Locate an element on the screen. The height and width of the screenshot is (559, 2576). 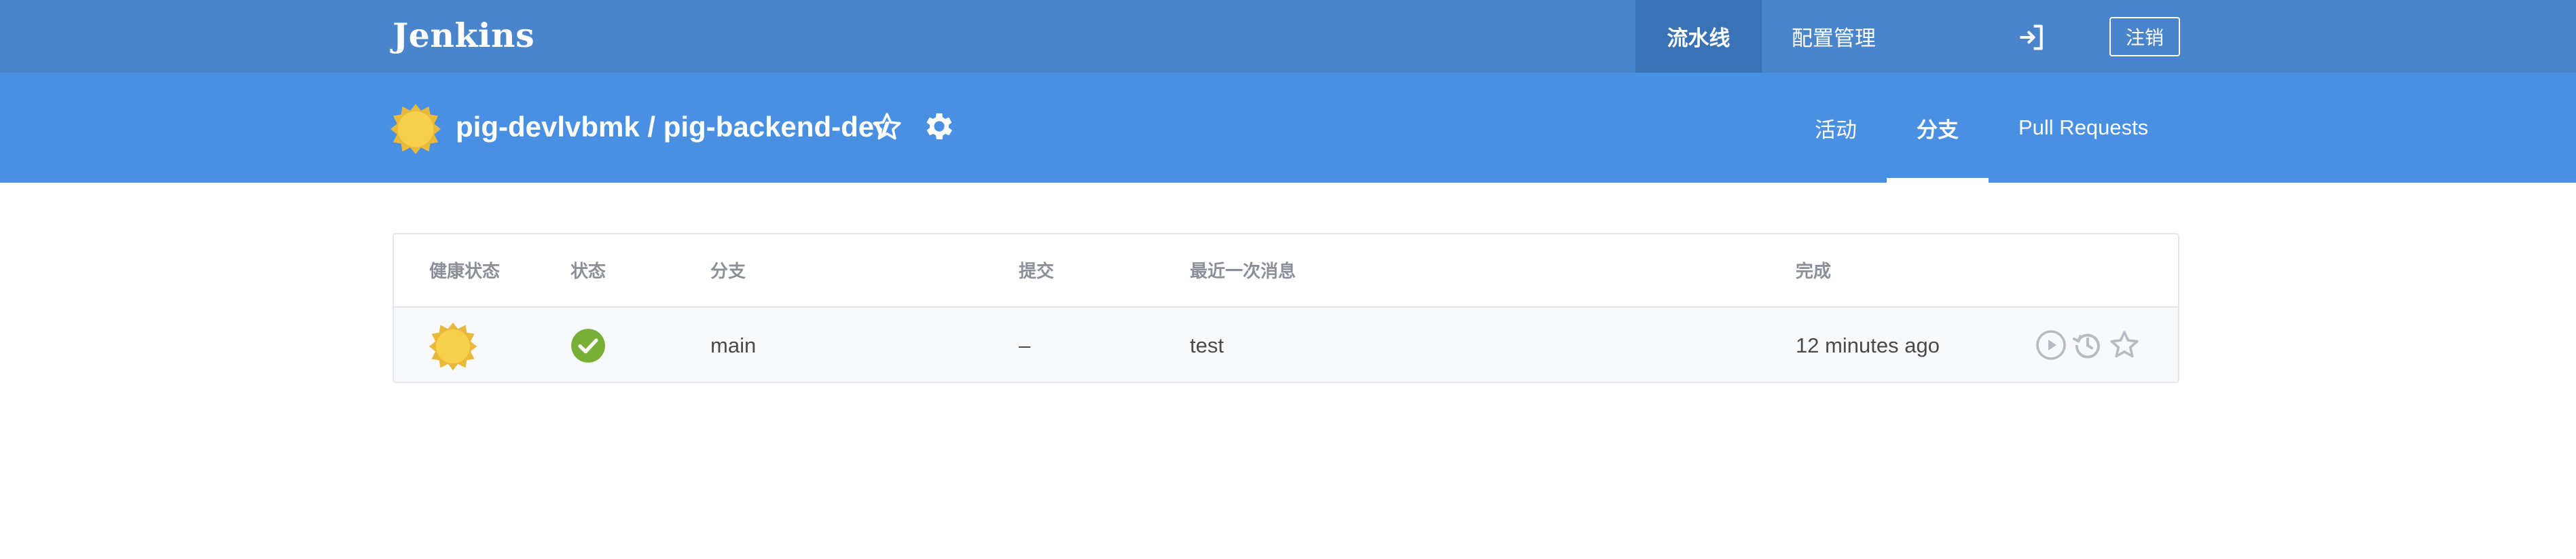
nav-administration: 配置管理 is located at coordinates (1834, 36).